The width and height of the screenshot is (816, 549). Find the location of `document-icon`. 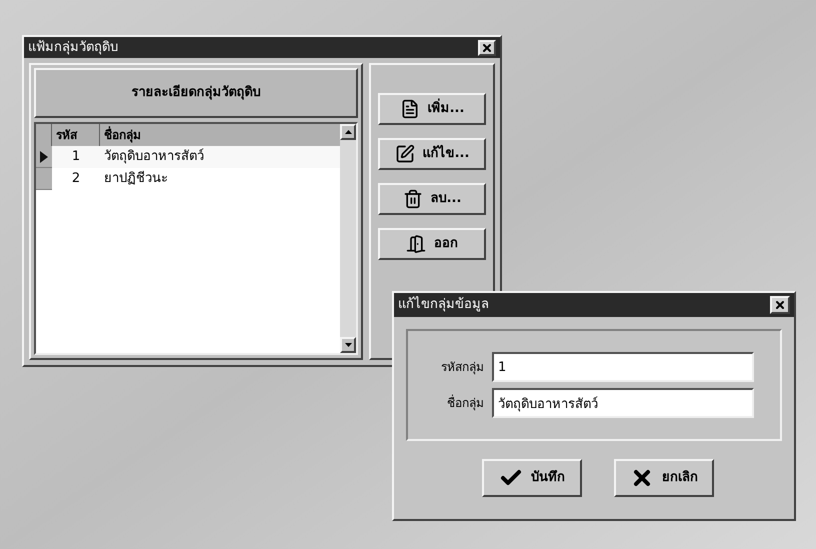

document-icon is located at coordinates (410, 109).